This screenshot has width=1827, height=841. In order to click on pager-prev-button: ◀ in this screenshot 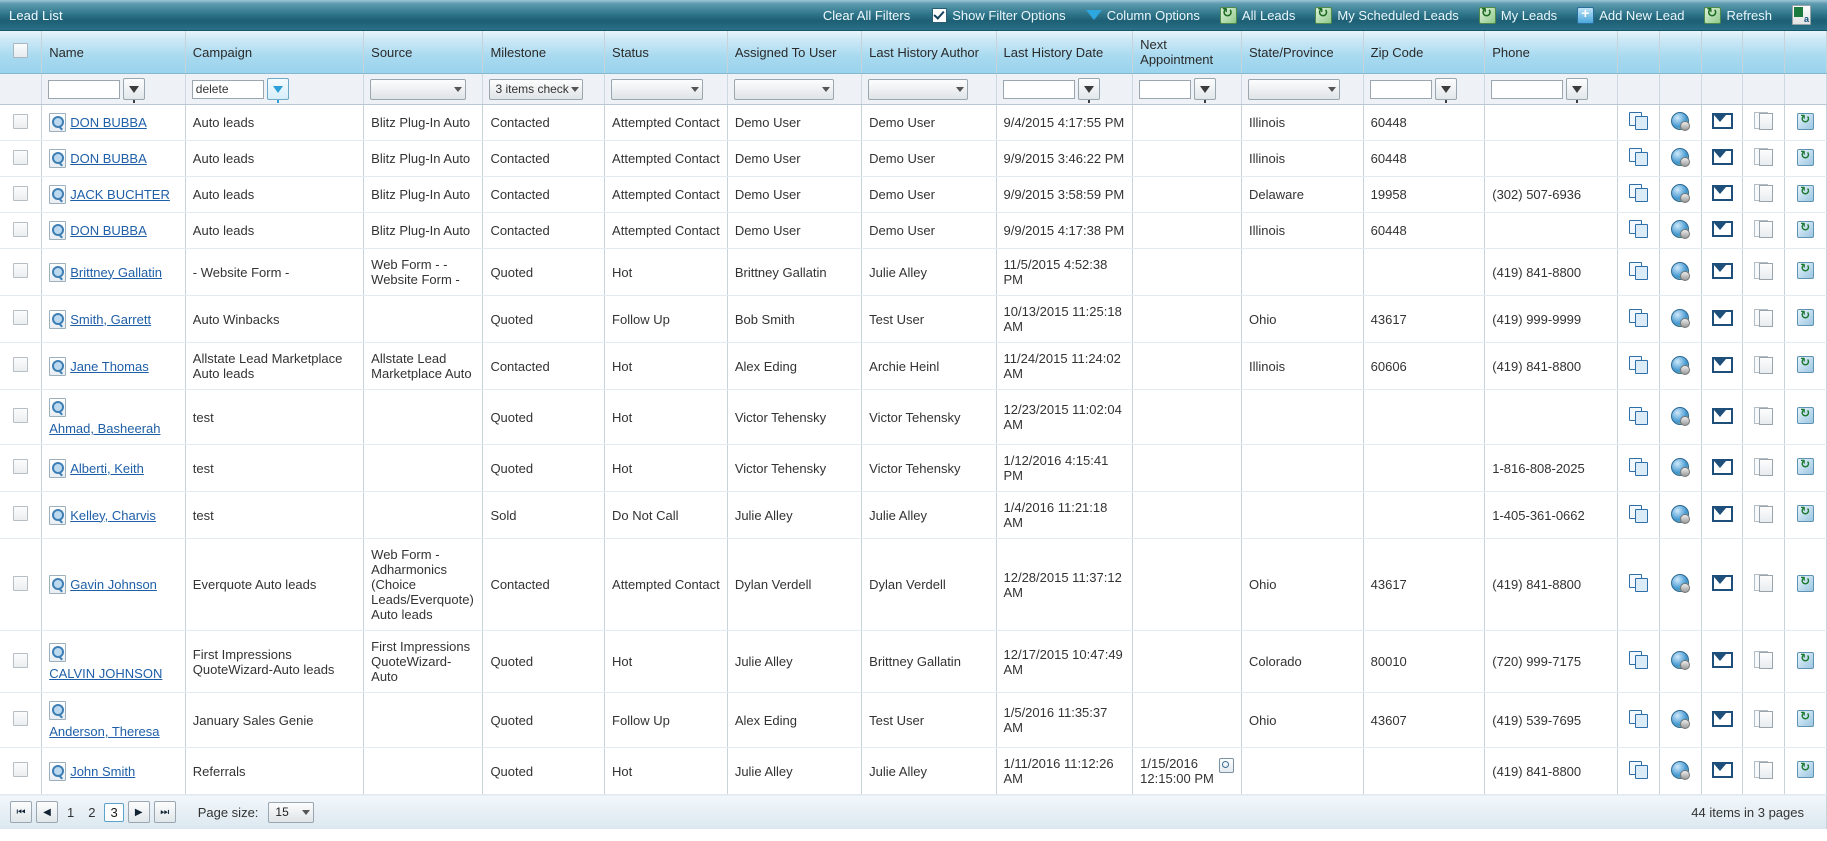, I will do `click(47, 812)`.